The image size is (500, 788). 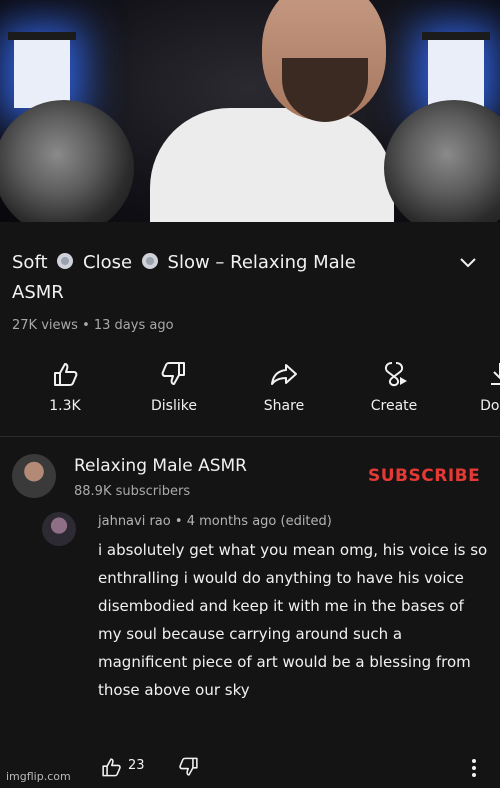 I want to click on like-count: 1.3K, so click(x=65, y=406).